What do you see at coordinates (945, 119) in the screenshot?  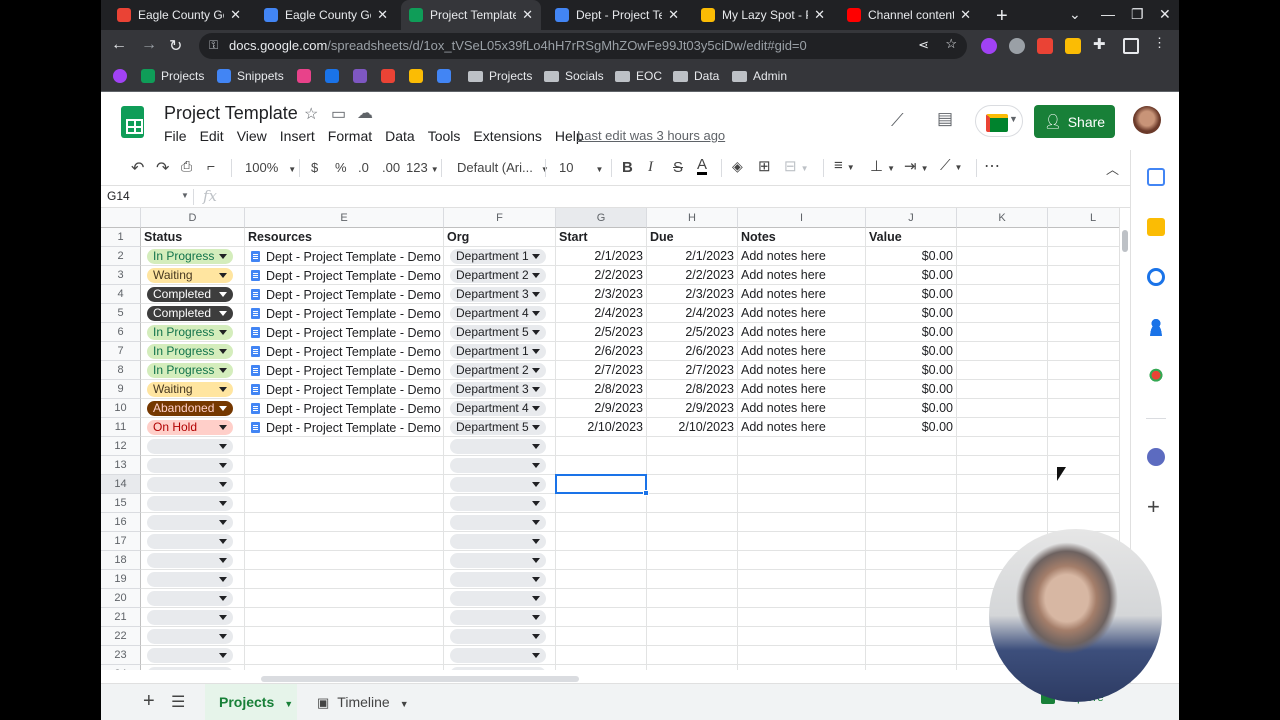 I see `comments-icon: ▤` at bounding box center [945, 119].